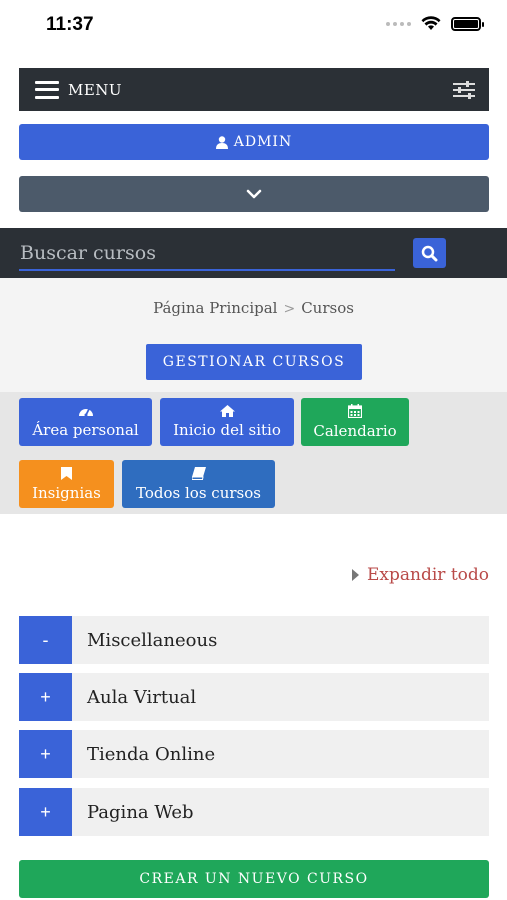 The height and width of the screenshot is (900, 507). What do you see at coordinates (254, 362) in the screenshot?
I see `manage-courses-button: GESTIONAR CURSOS` at bounding box center [254, 362].